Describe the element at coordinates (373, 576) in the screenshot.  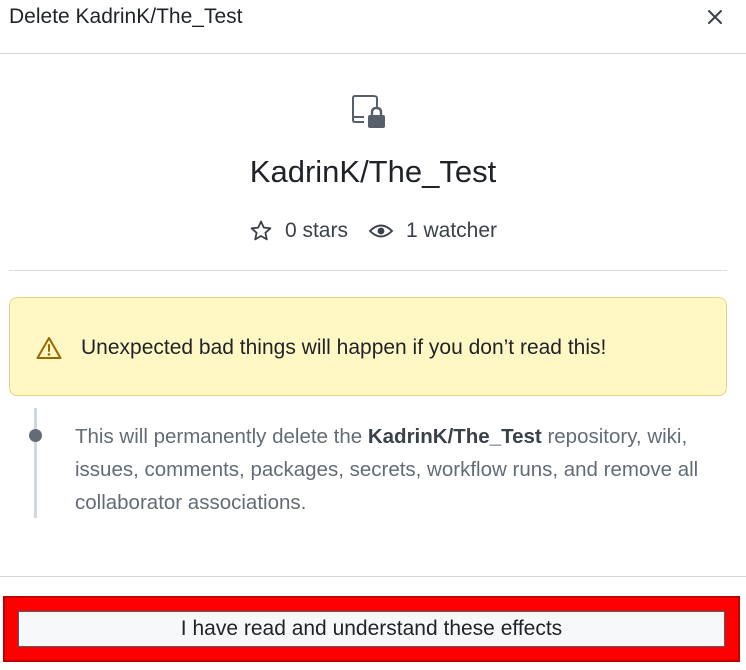
I see `footer-divider` at that location.